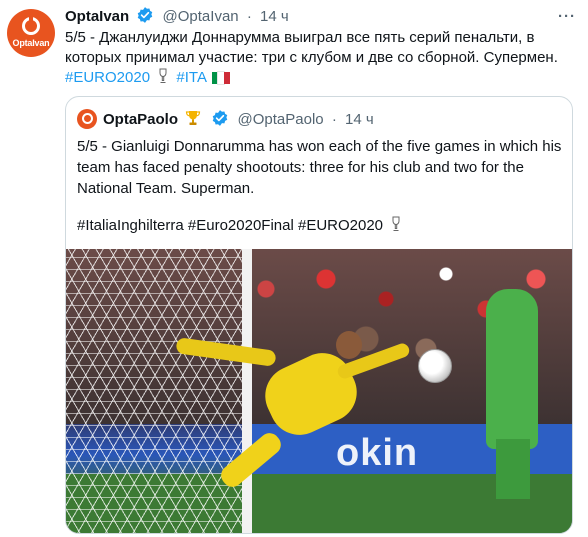  Describe the element at coordinates (31, 43) in the screenshot. I see `avatar-brand-text: OptaIvan` at that location.